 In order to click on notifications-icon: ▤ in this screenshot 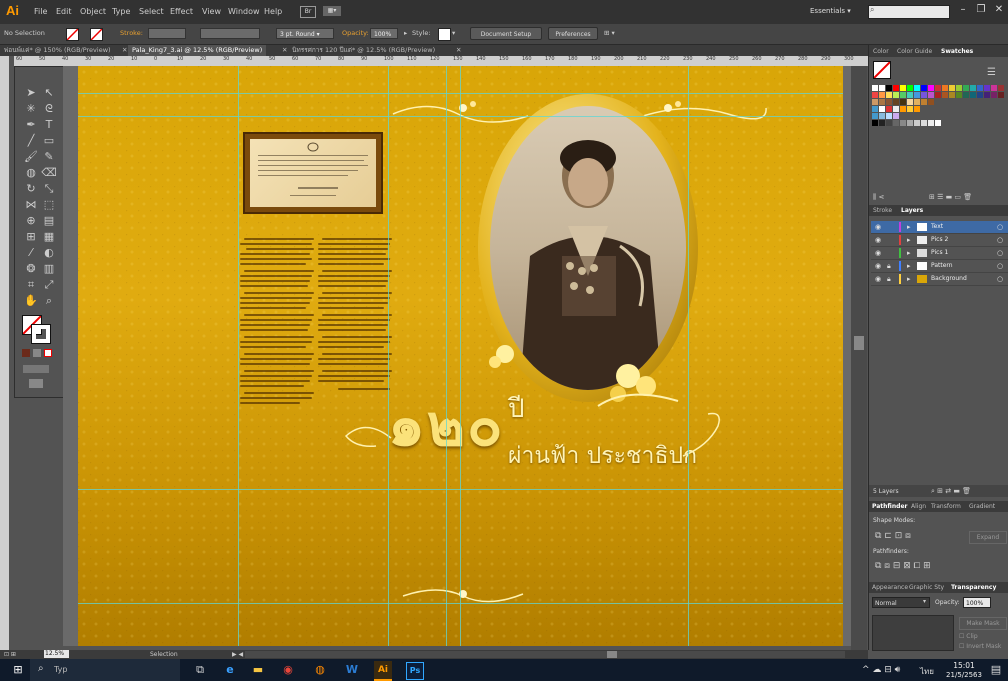, I will do `click(996, 670)`.